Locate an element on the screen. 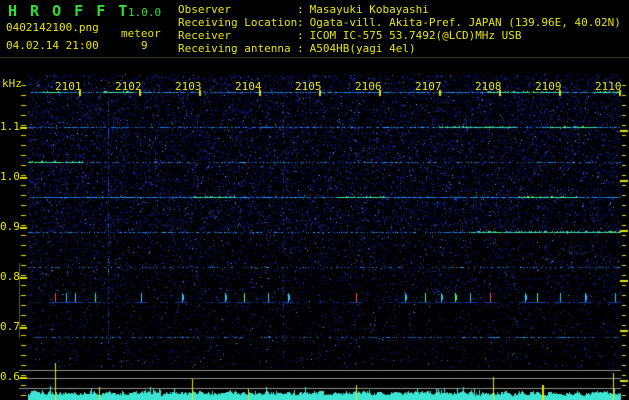  time-tick-label: 2102 is located at coordinates (128, 86).